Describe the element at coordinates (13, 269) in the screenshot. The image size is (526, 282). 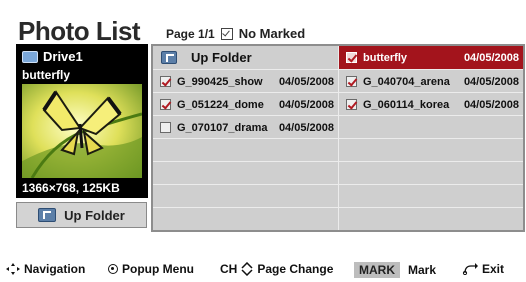
I see `navigation-arrows-icon` at that location.